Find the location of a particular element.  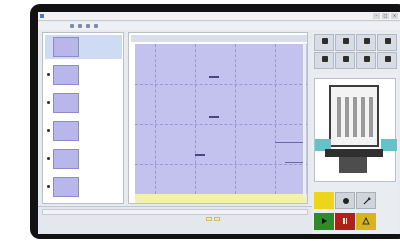

maximize-icon: □ is located at coordinates (385, 16).